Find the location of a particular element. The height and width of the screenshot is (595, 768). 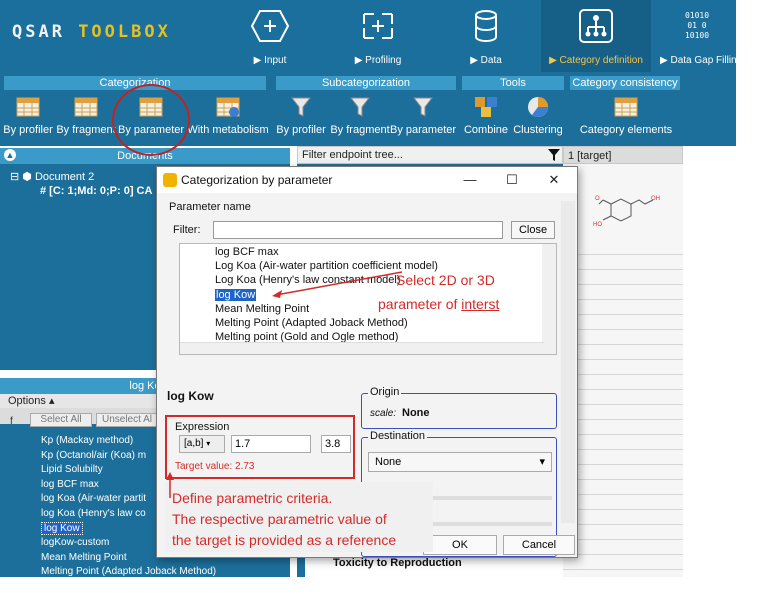

max-value-input: 3.8 is located at coordinates (336, 444).